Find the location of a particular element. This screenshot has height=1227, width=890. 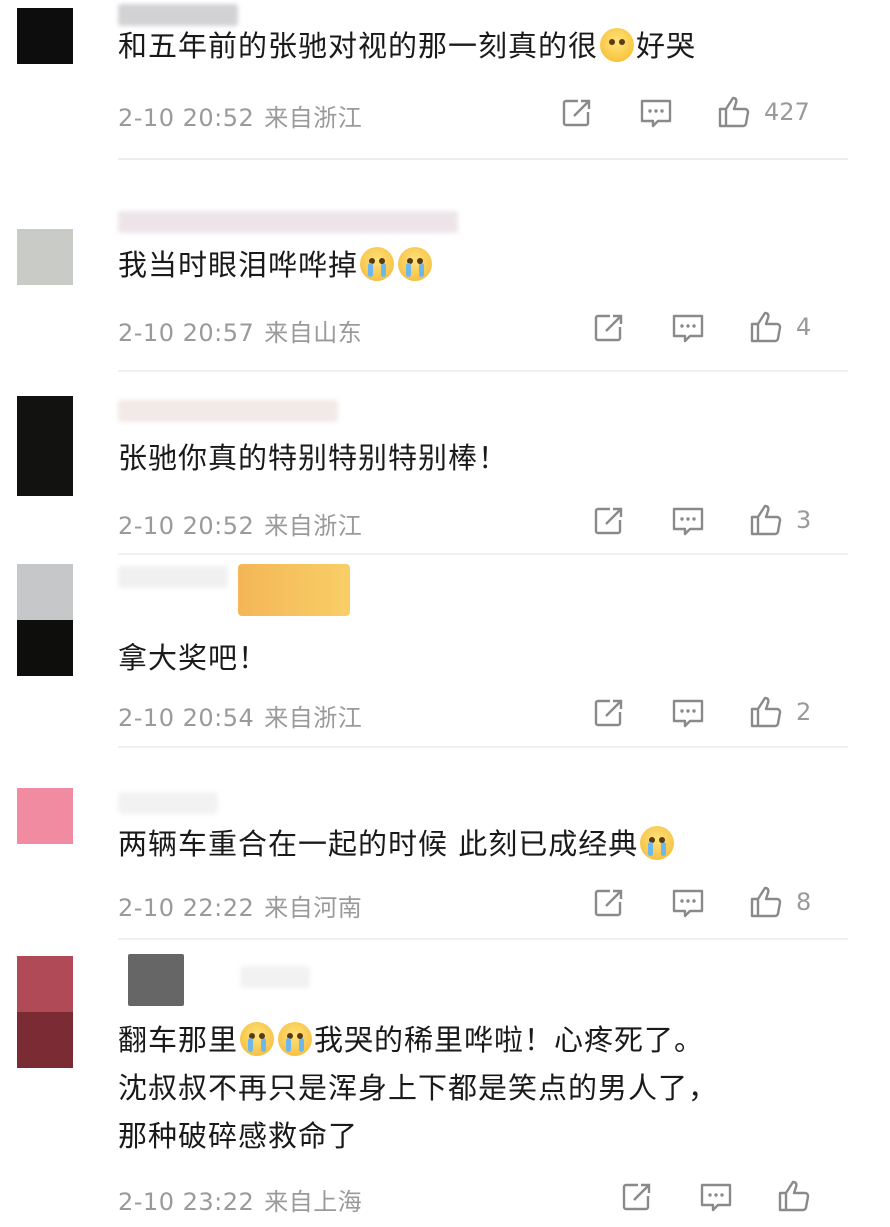

comment-date: 2-10 20:54 is located at coordinates (186, 718).